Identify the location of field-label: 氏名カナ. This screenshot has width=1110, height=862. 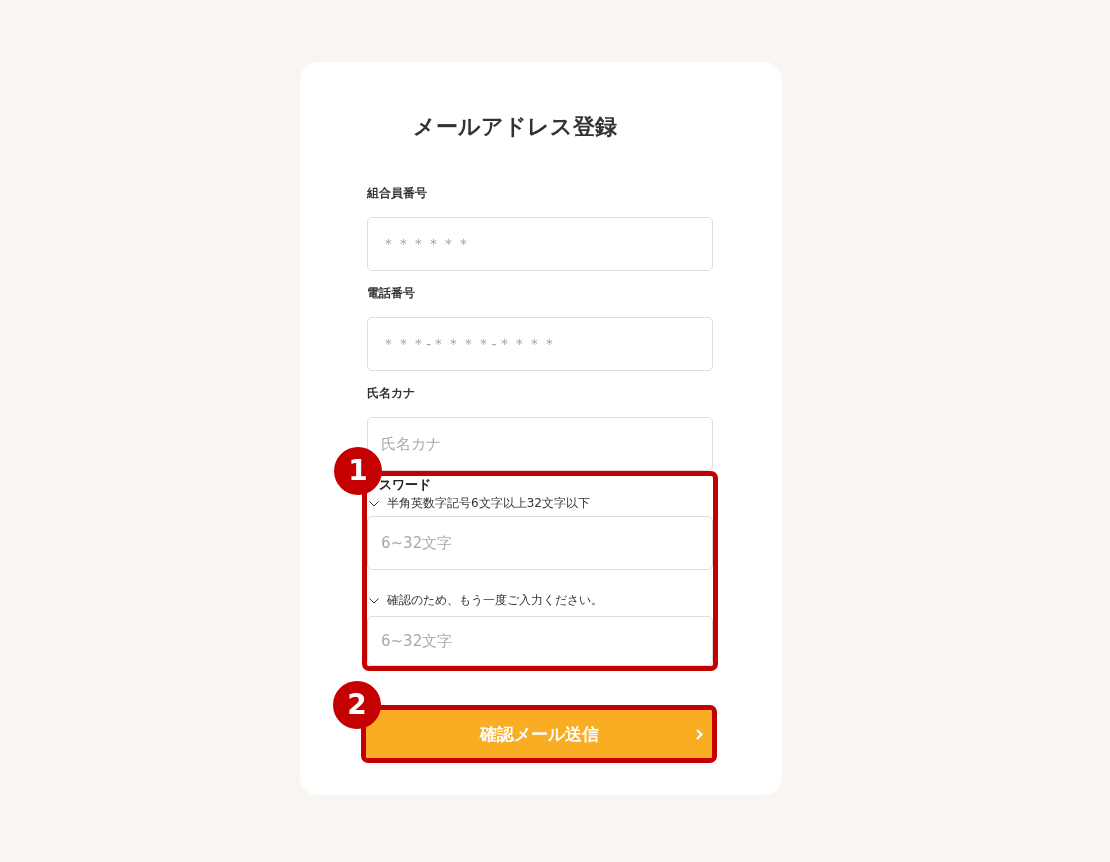
(391, 393).